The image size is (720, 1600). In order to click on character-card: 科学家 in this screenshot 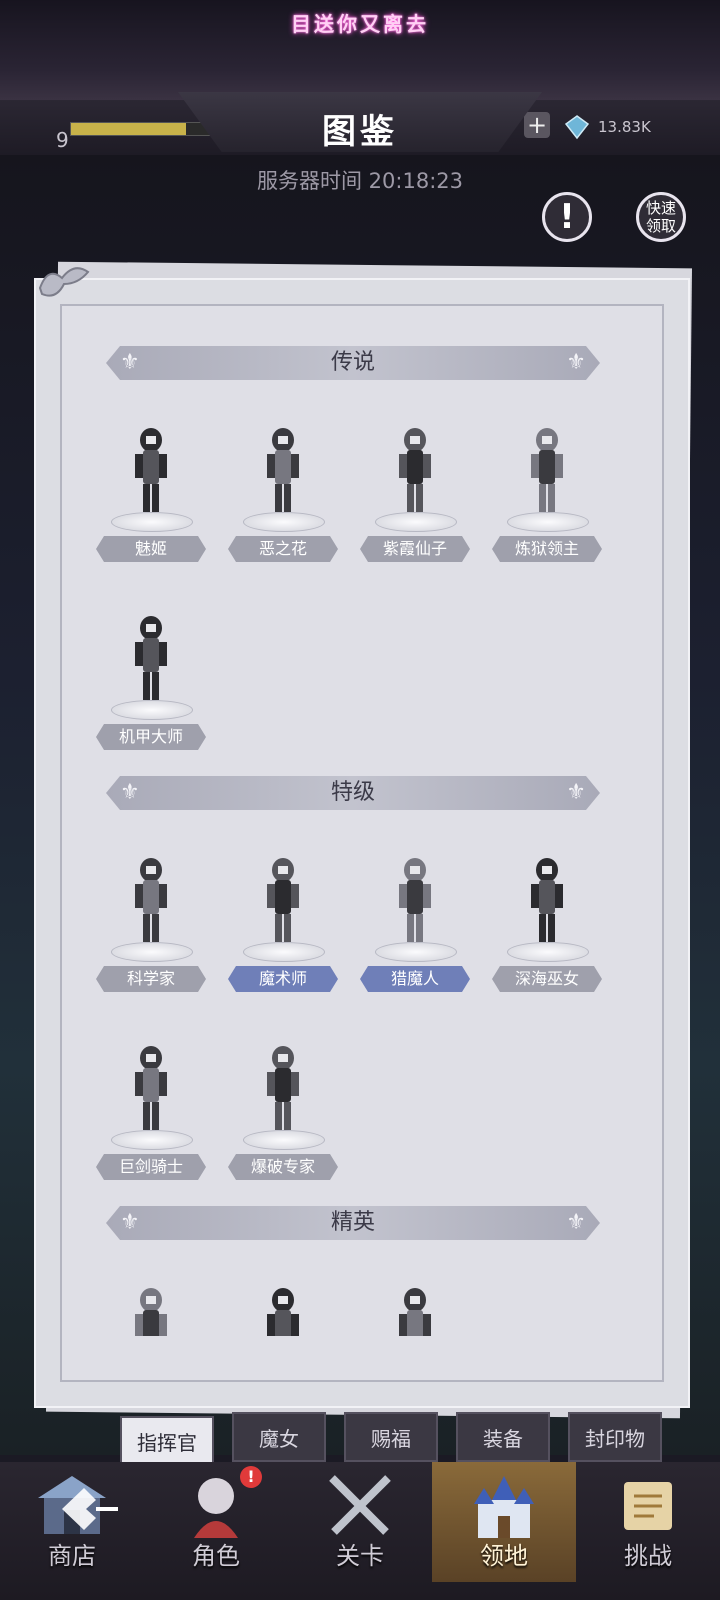, I will do `click(151, 921)`.